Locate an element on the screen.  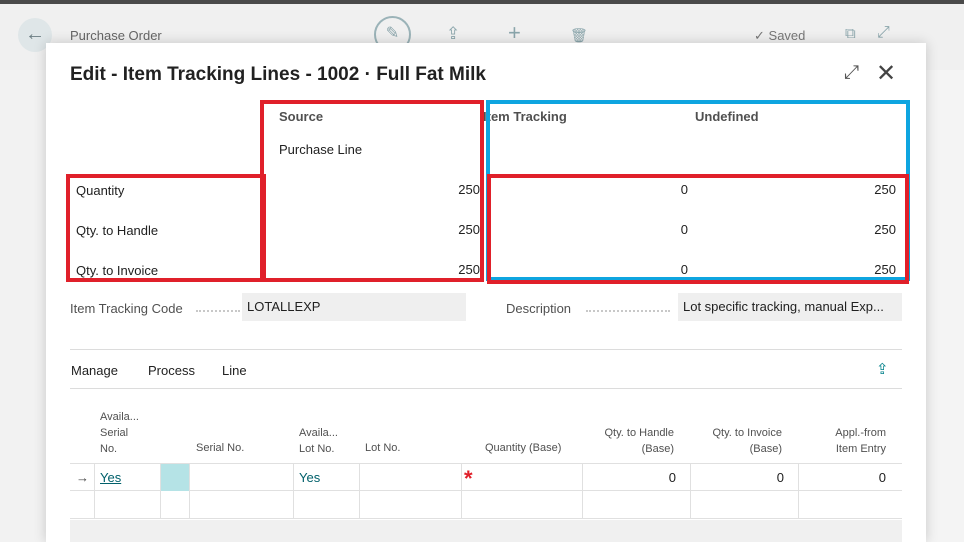
saved-label: Saved is located at coordinates (787, 35).